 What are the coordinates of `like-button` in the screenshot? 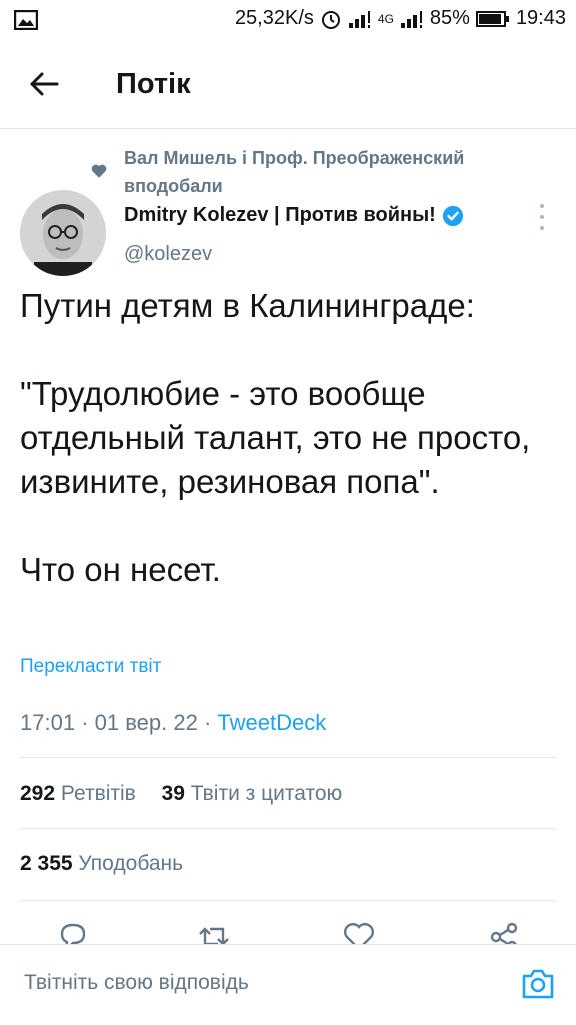 It's located at (359, 932).